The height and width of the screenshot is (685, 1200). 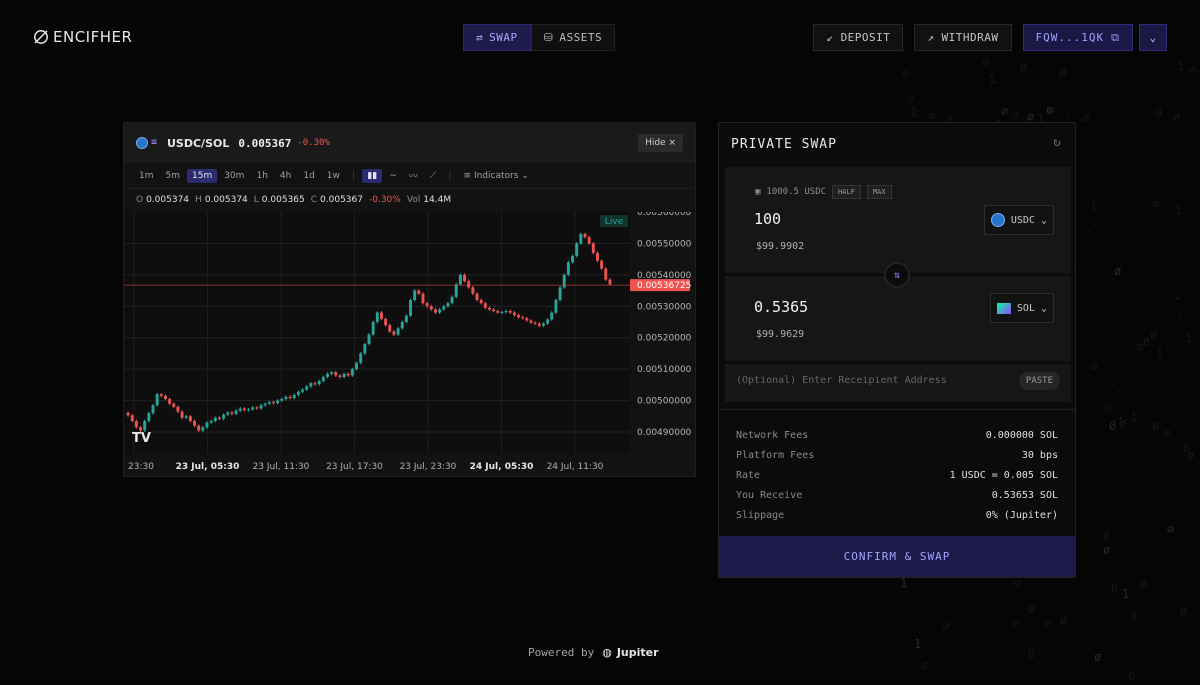 I want to click on deposit-button: ↙ DEPOSIT, so click(x=858, y=37).